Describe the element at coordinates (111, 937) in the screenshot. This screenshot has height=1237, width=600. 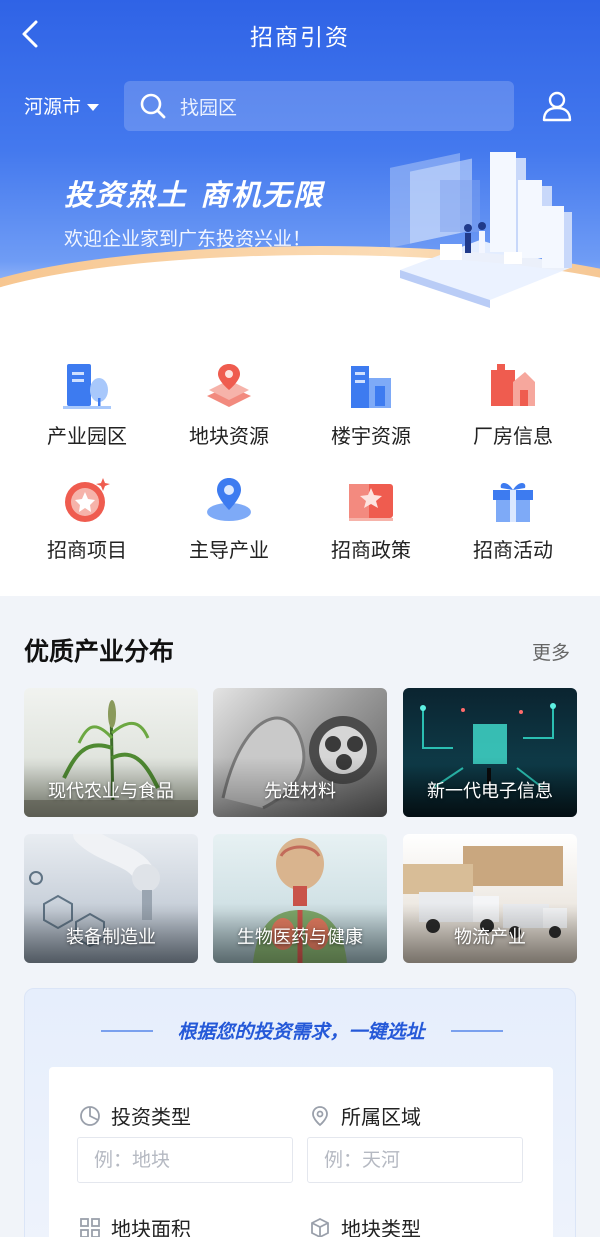
I see `card-label: 装备制造业` at that location.